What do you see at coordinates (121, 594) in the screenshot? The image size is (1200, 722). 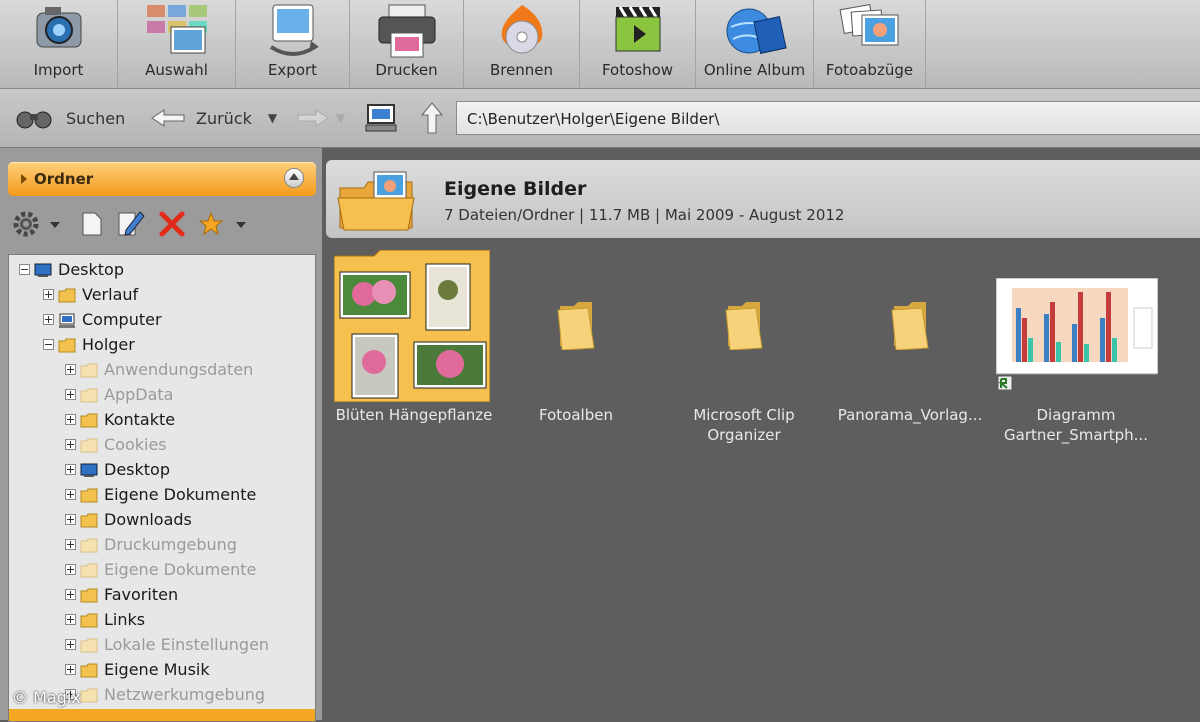 I see `tree-item-favoriten: Favoriten` at bounding box center [121, 594].